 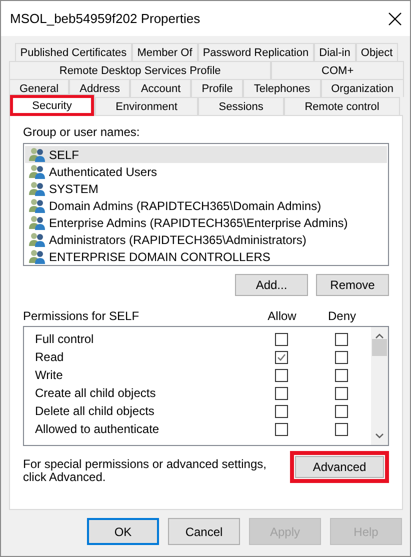 What do you see at coordinates (52, 105) in the screenshot?
I see `tab: Security` at bounding box center [52, 105].